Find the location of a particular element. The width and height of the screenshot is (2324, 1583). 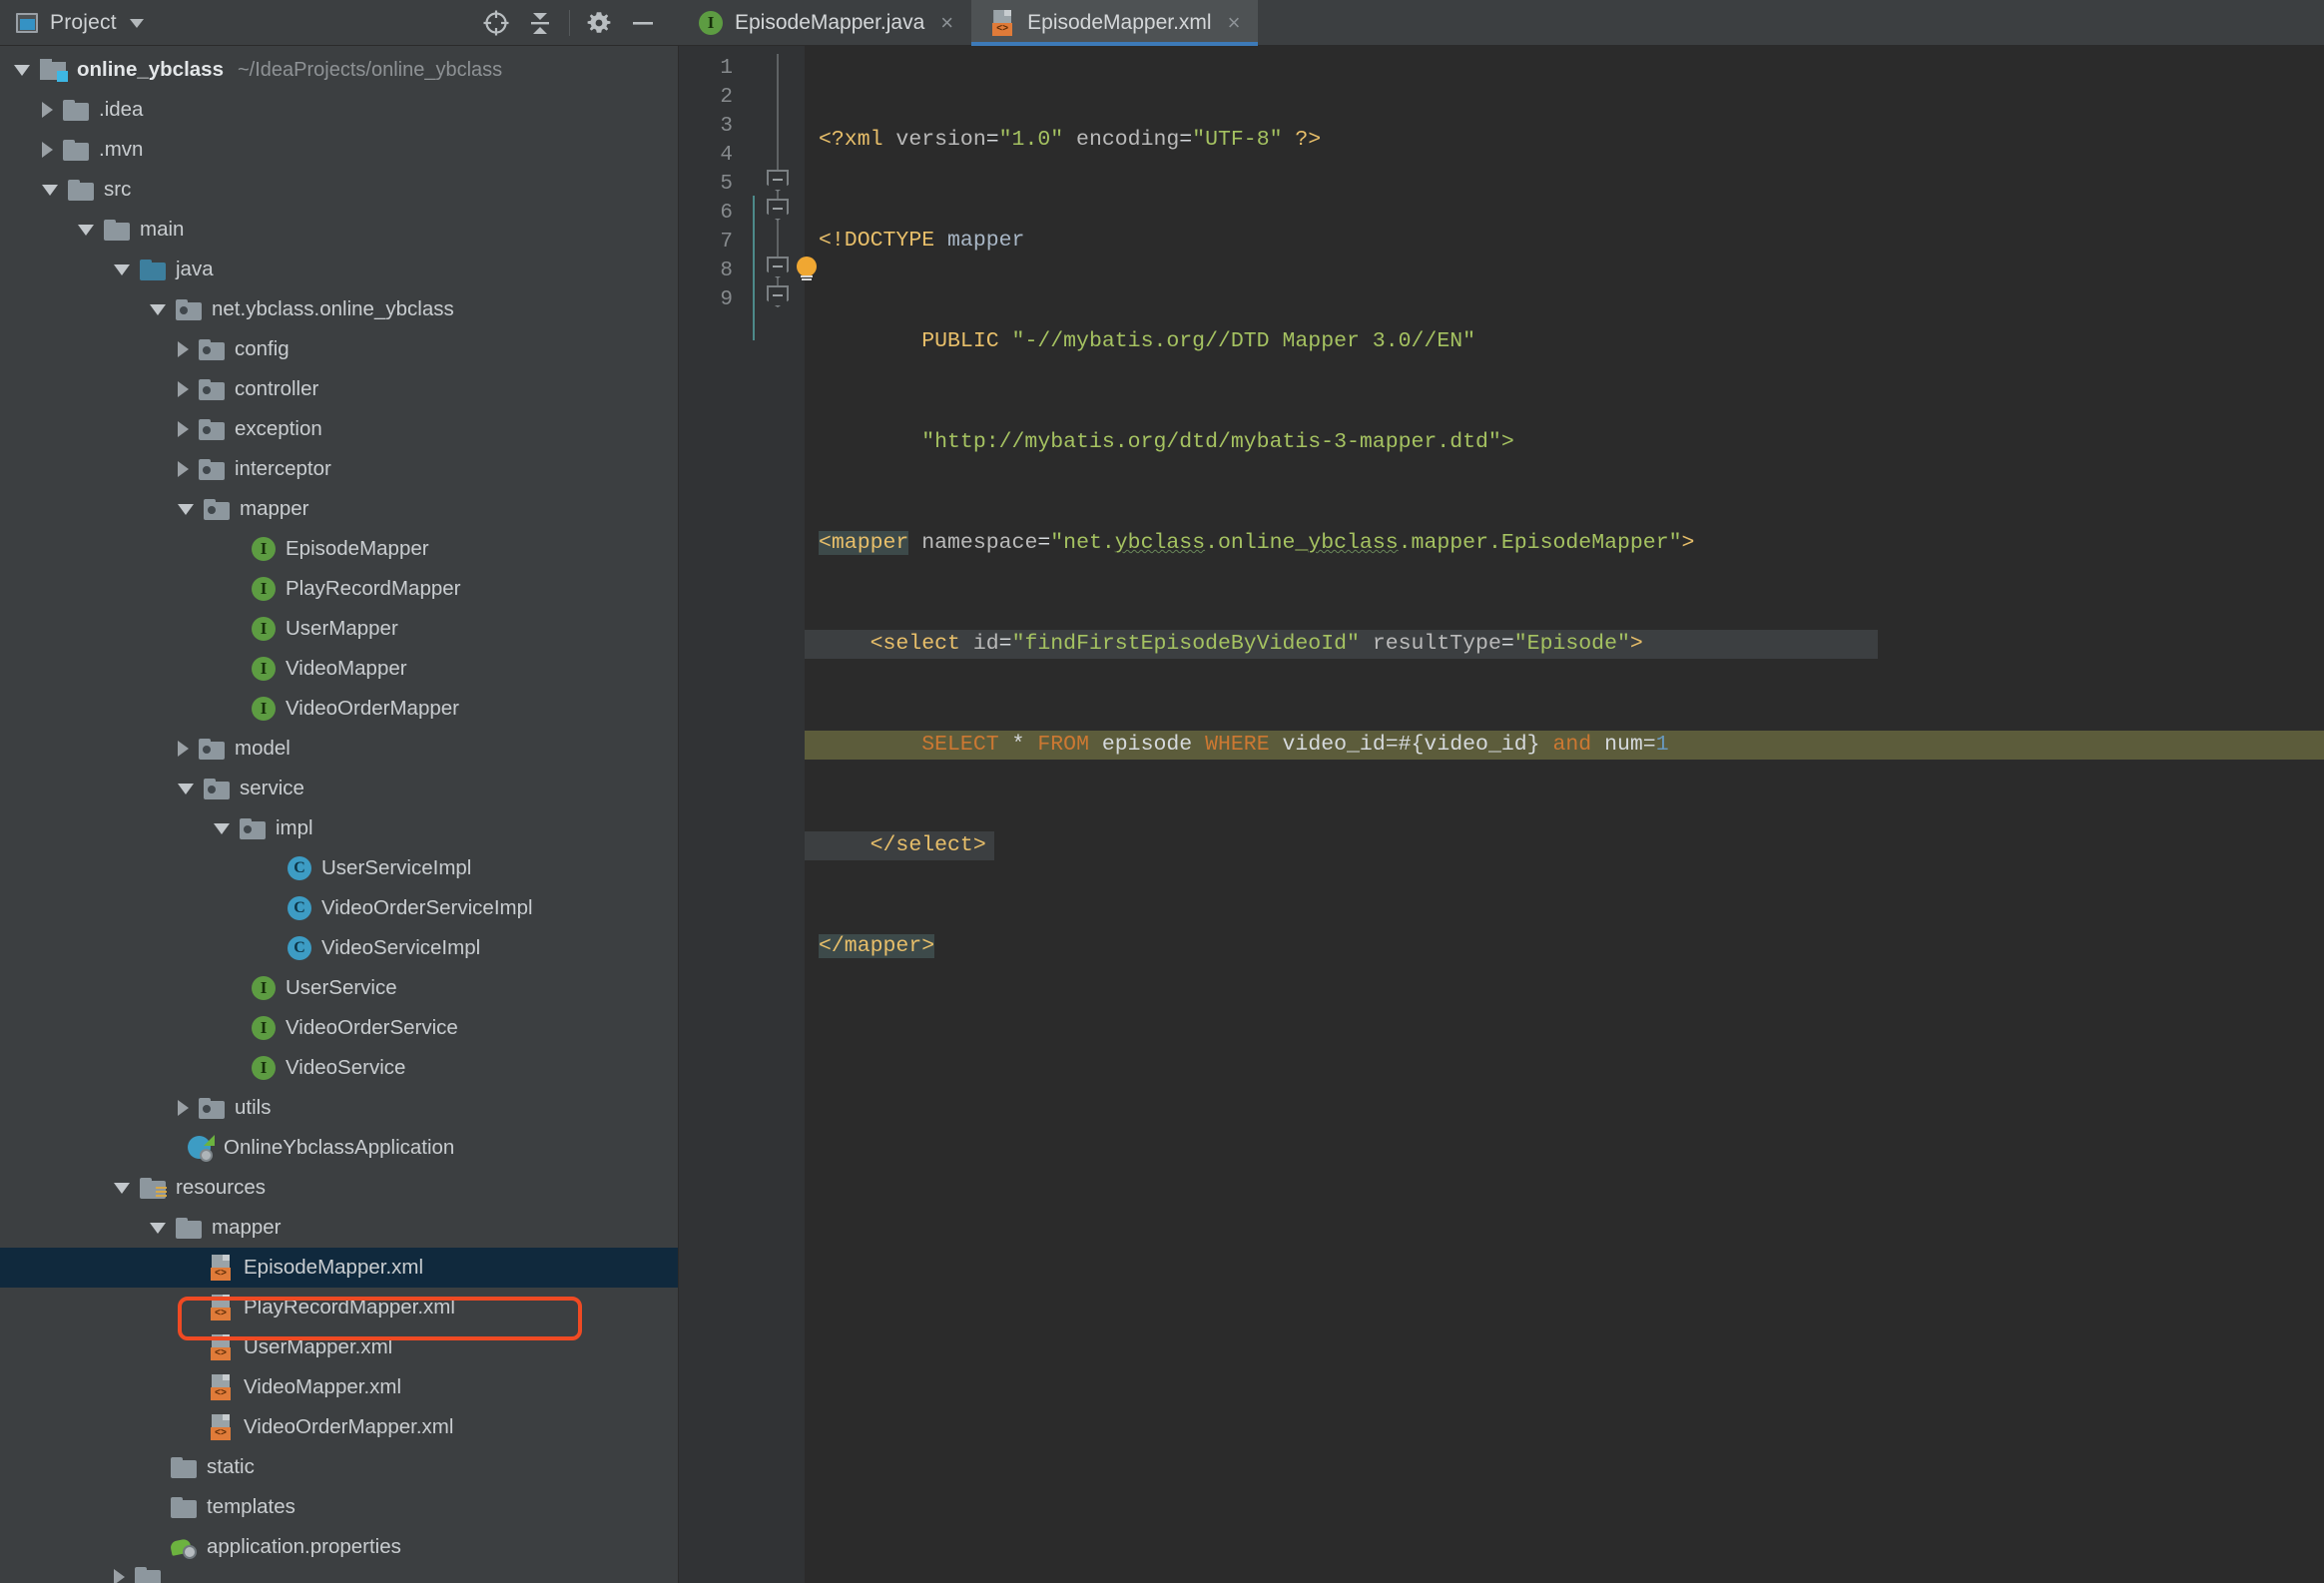

line-number: 3 is located at coordinates (727, 126).